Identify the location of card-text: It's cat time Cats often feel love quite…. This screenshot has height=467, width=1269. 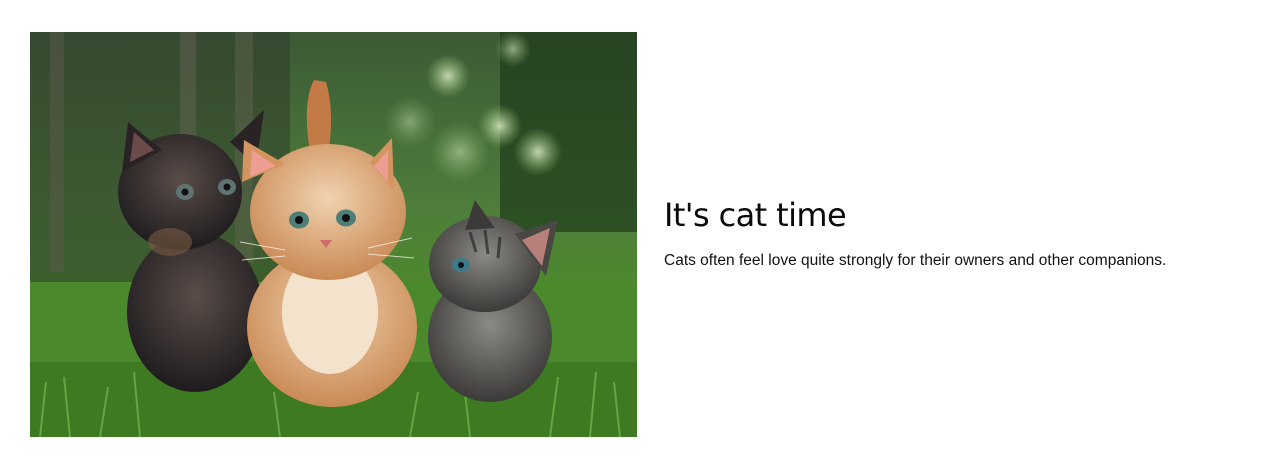
(915, 233).